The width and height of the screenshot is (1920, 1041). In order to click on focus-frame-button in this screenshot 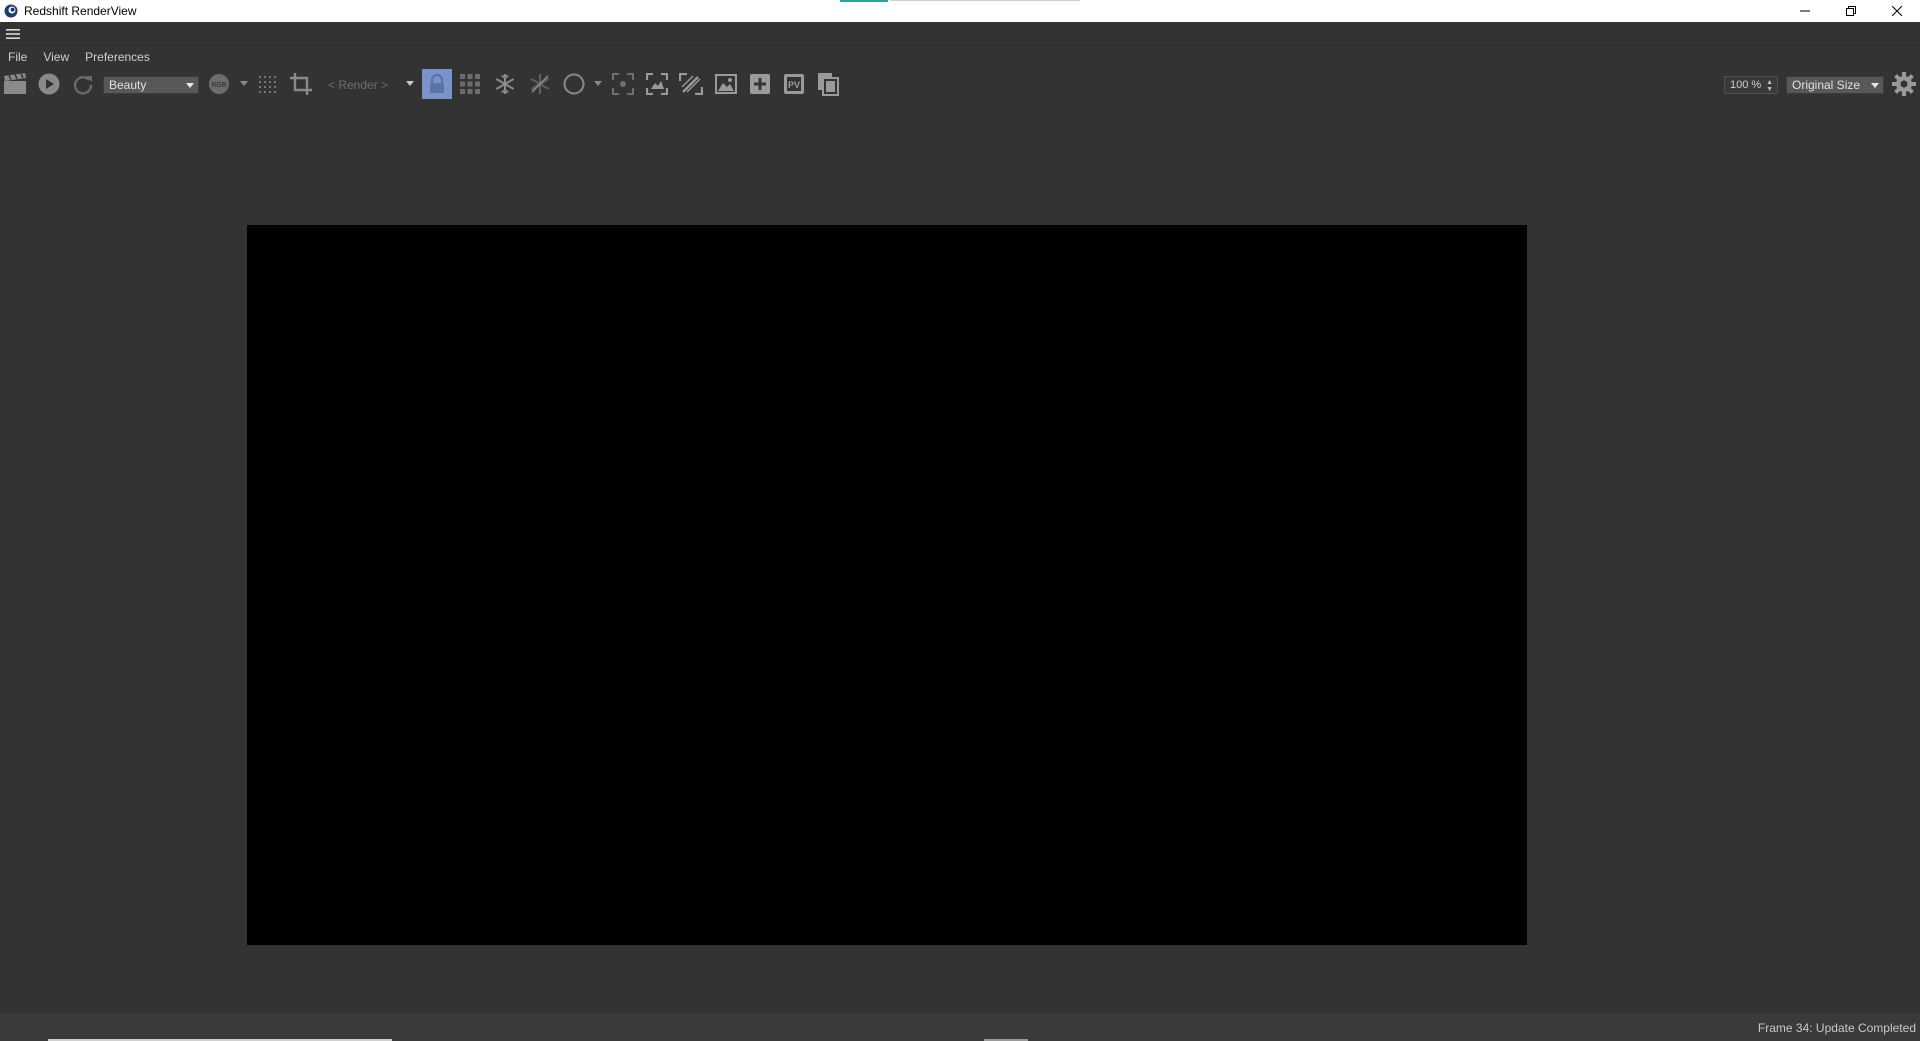, I will do `click(623, 84)`.